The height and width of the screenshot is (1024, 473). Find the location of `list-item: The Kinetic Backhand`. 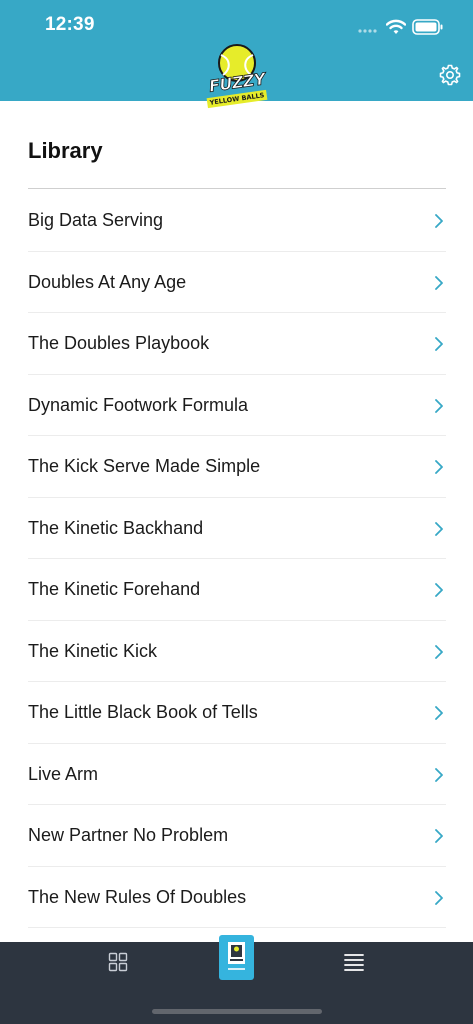

list-item: The Kinetic Backhand is located at coordinates (237, 528).